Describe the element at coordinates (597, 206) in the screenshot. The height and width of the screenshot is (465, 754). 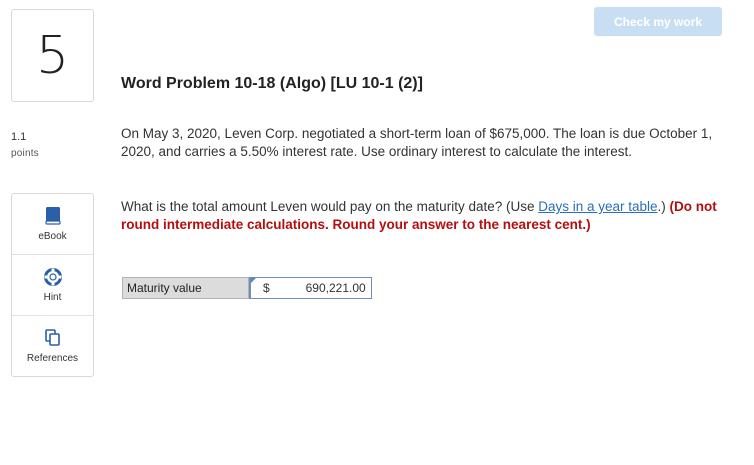
I see `days-in-year-table-link: Days in a year table` at that location.